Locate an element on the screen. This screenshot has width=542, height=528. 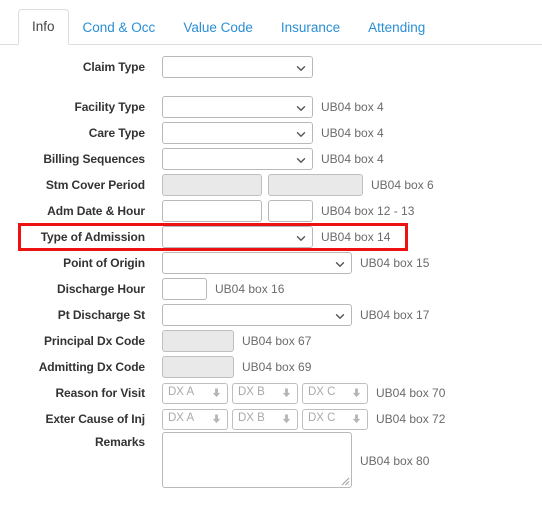
stm-cover-period-hint: UB04 box 6 is located at coordinates (402, 185).